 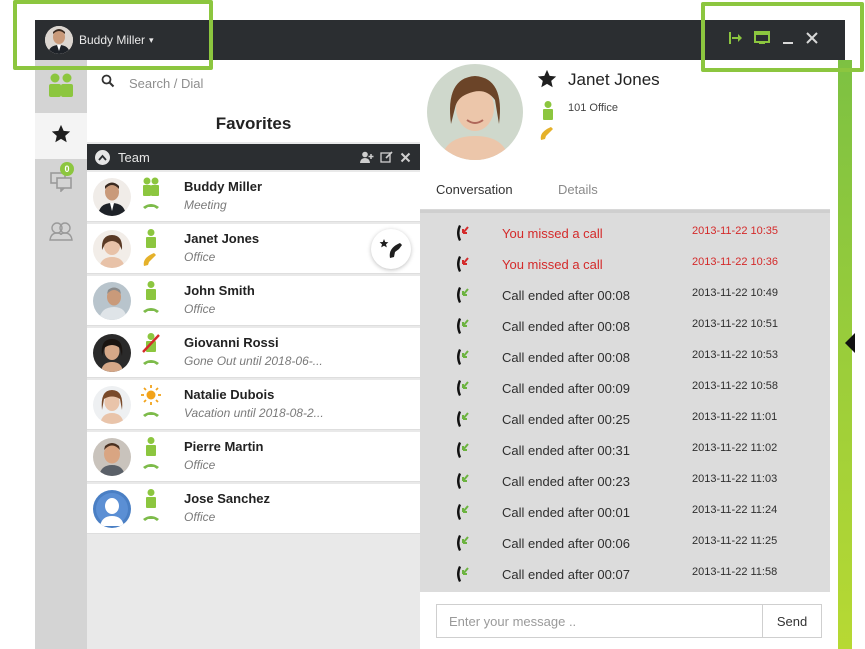 I want to click on contact-name: Giovanni Rossi, so click(x=231, y=342).